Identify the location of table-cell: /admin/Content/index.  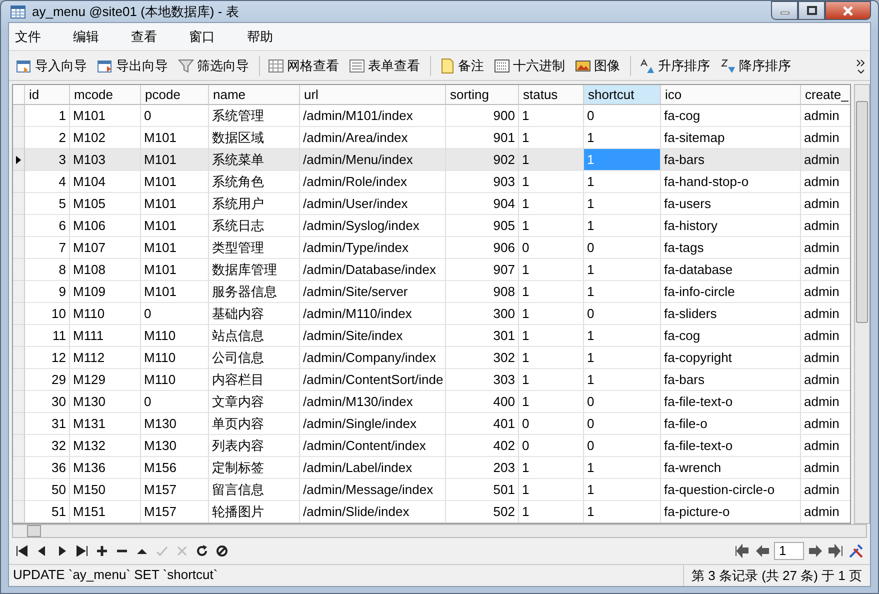
(373, 446).